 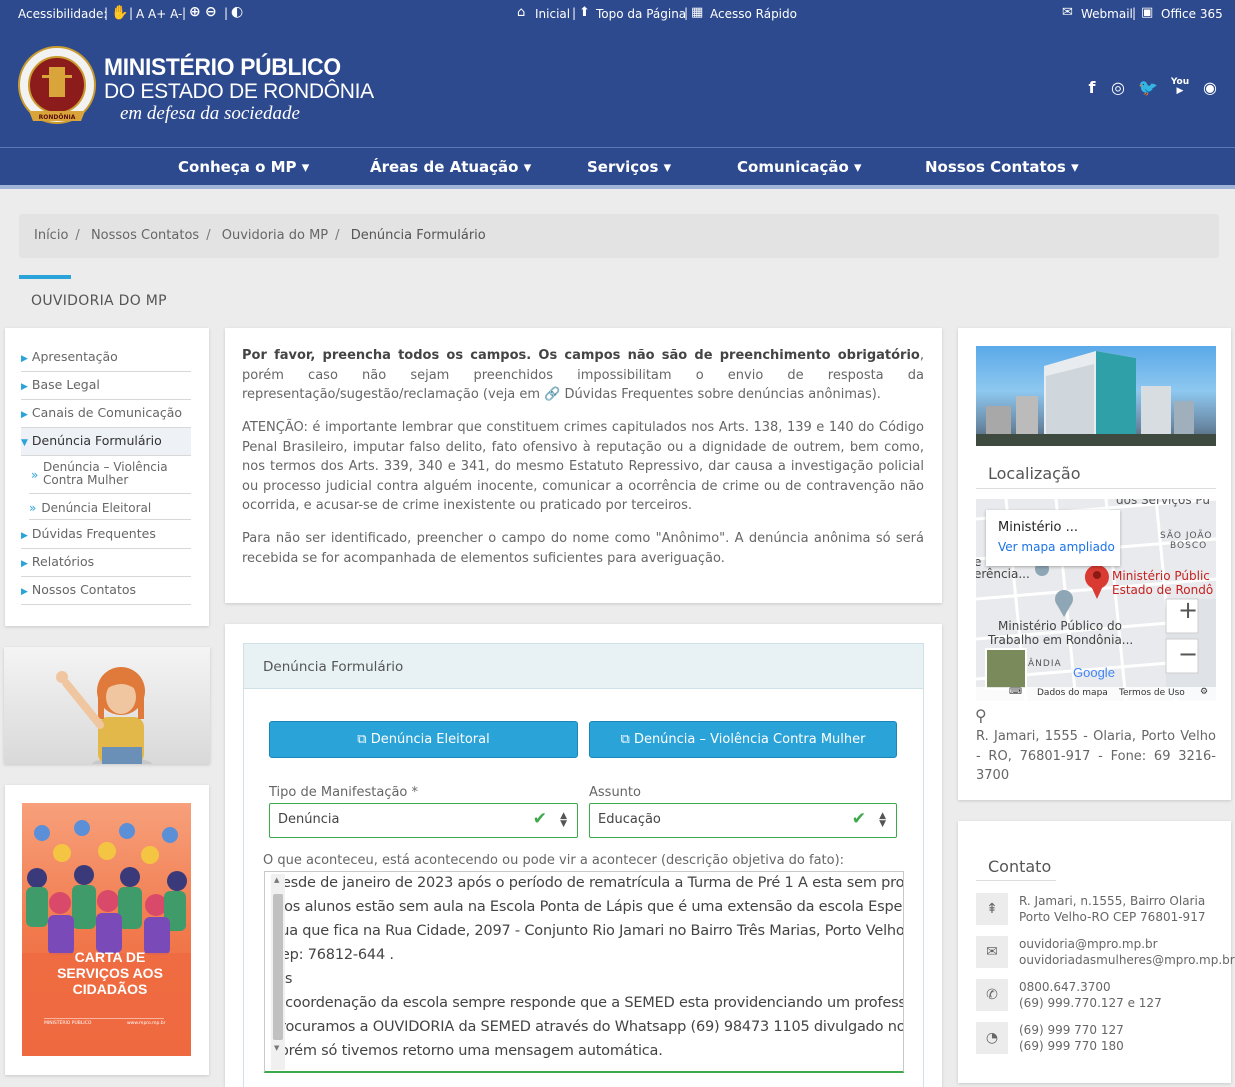 I want to click on top-of-page-link: Topo da Página, so click(x=641, y=14).